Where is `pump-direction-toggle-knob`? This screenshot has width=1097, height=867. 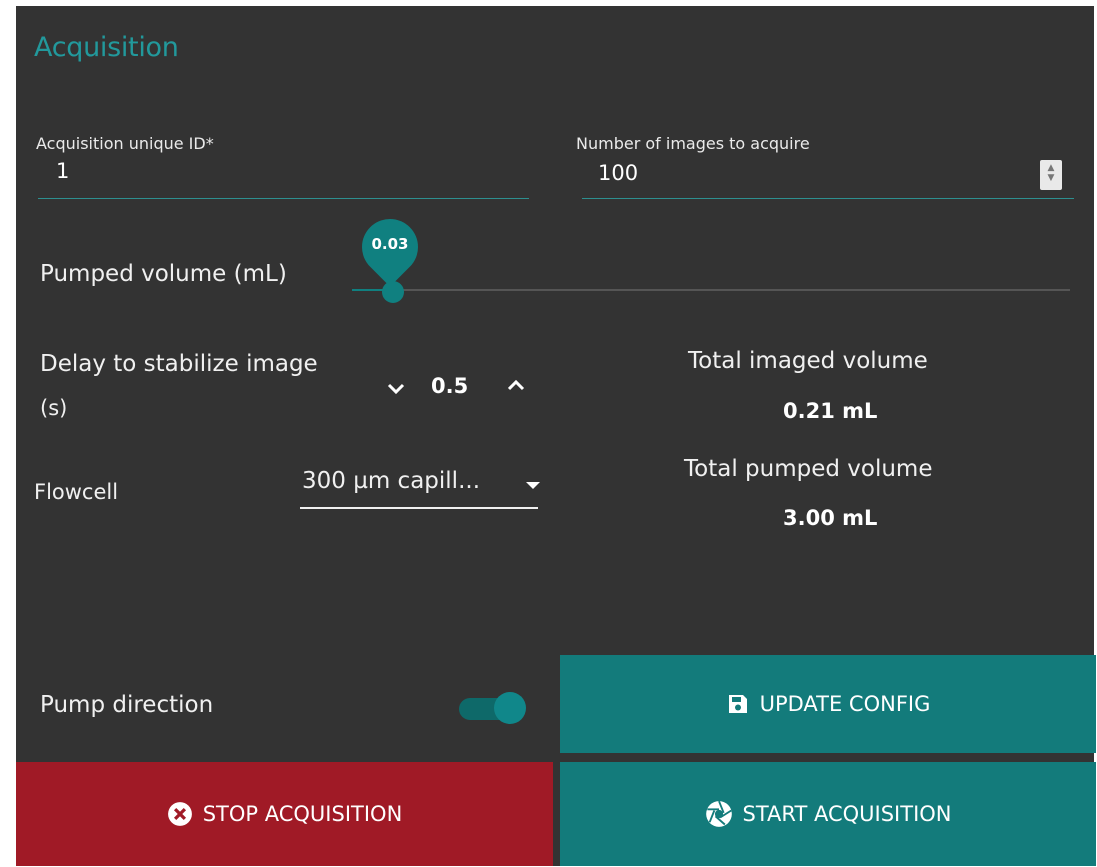
pump-direction-toggle-knob is located at coordinates (510, 708).